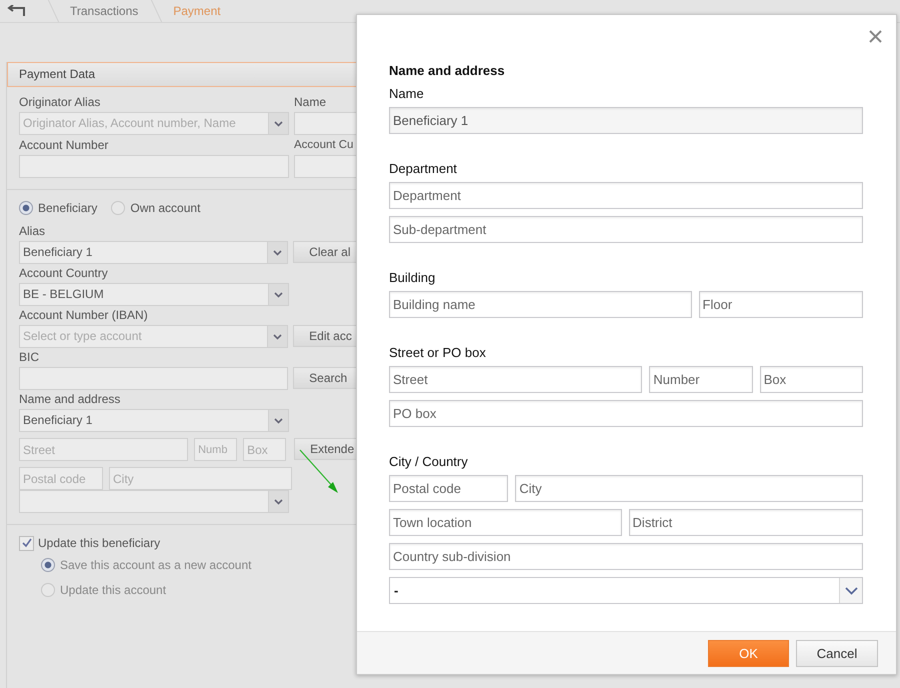 The image size is (900, 688). Describe the element at coordinates (325, 449) in the screenshot. I see `extended-button: Extende` at that location.